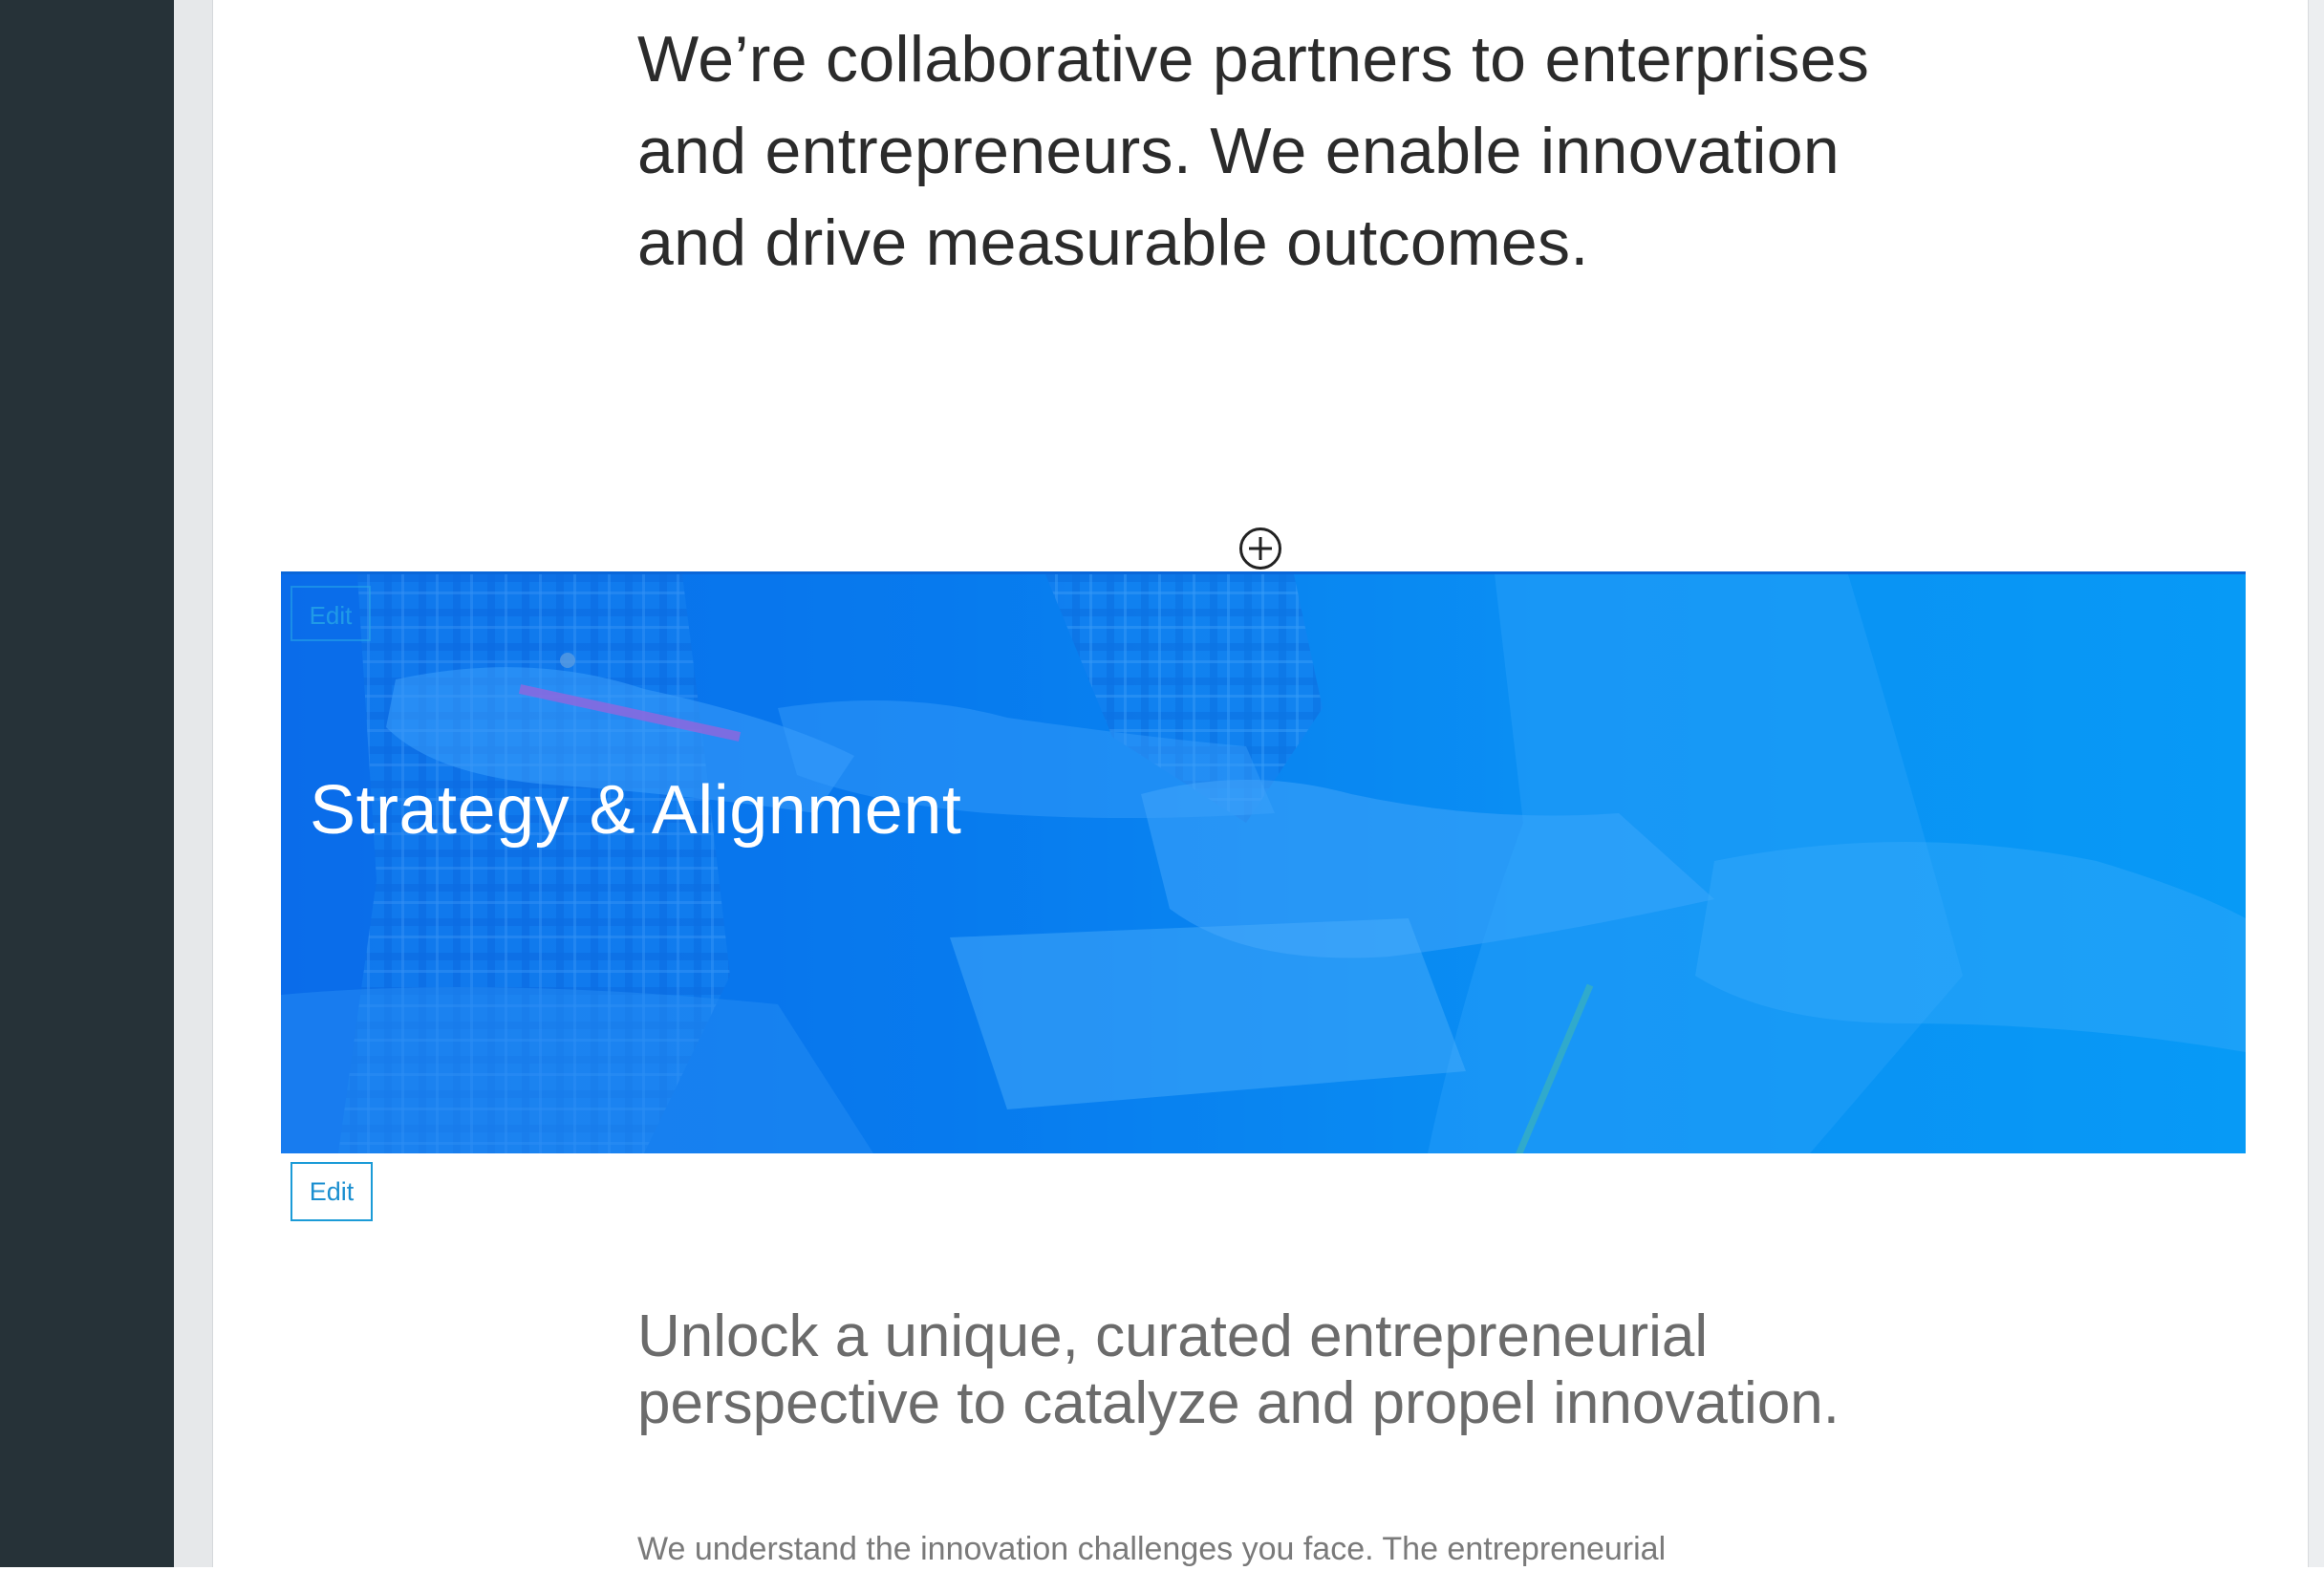 Image resolution: width=2324 pixels, height=1571 pixels. What do you see at coordinates (331, 1192) in the screenshot?
I see `edit-button: Edit` at bounding box center [331, 1192].